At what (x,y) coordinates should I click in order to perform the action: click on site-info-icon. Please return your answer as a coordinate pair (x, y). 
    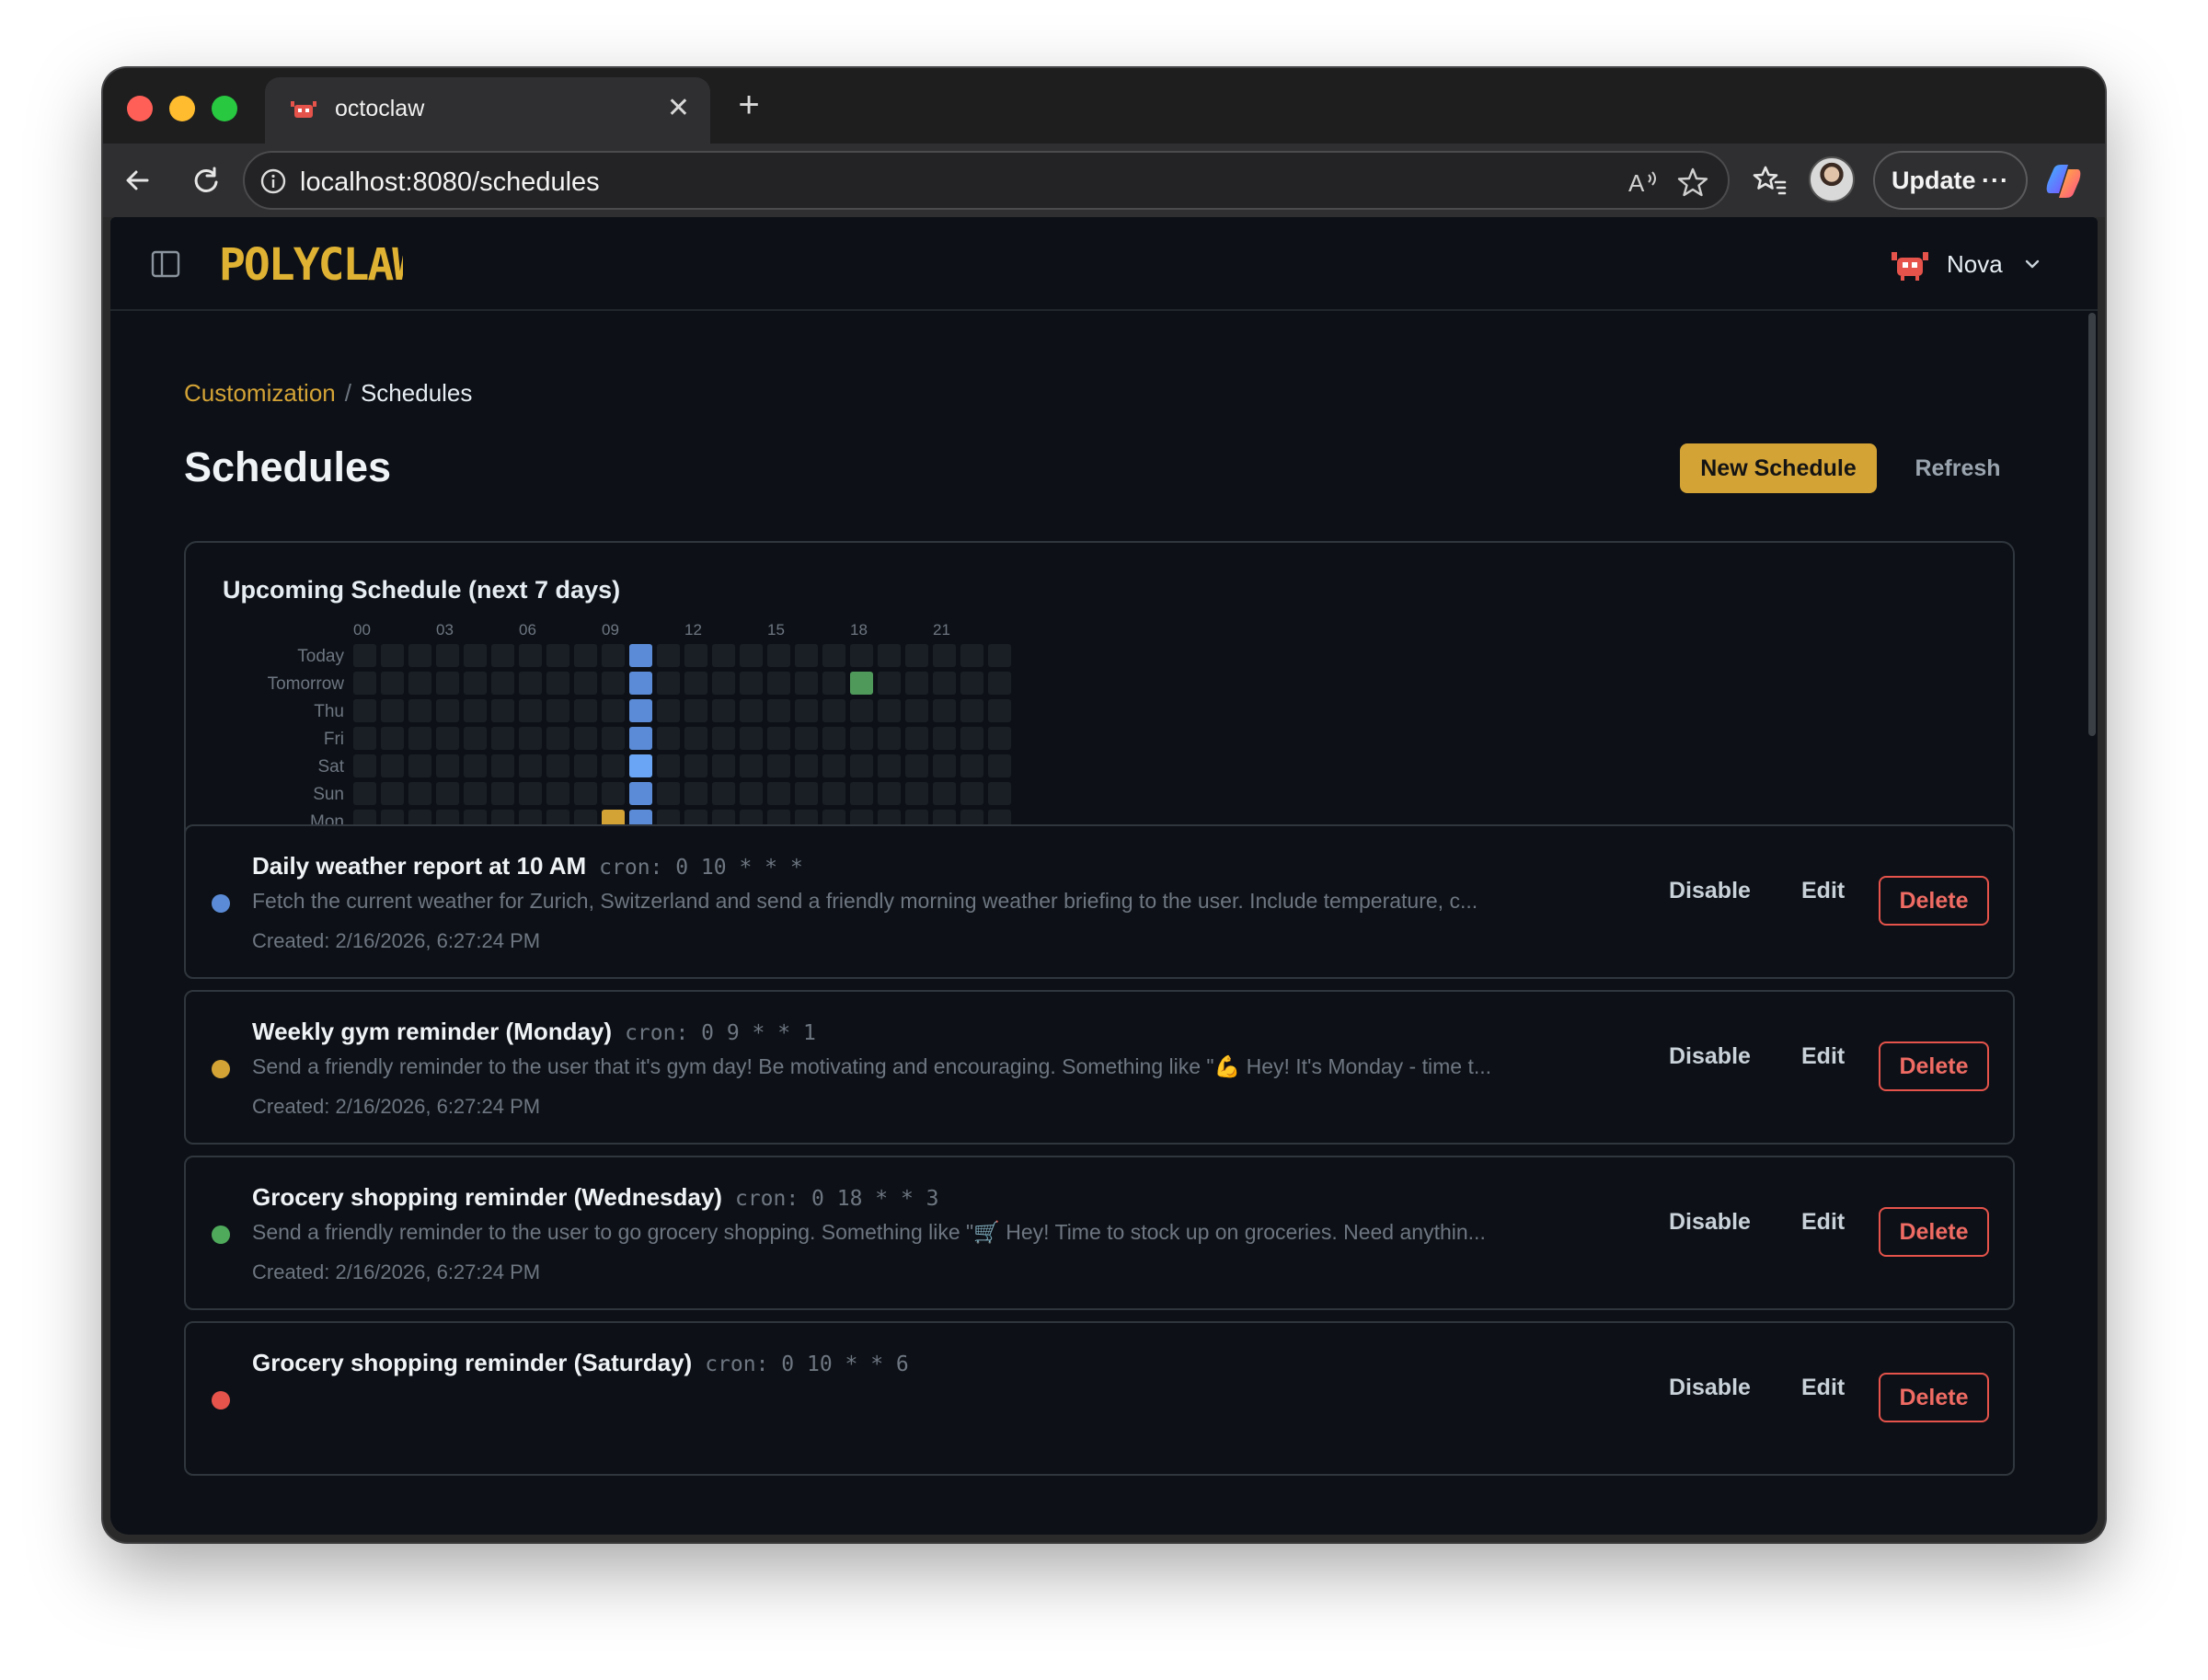
    Looking at the image, I should click on (273, 181).